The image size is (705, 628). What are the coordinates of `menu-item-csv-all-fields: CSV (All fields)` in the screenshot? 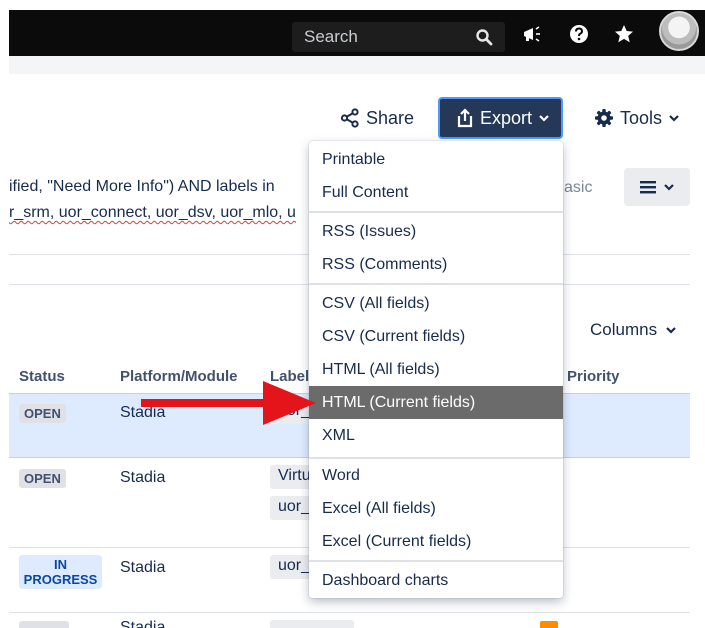 It's located at (436, 303).